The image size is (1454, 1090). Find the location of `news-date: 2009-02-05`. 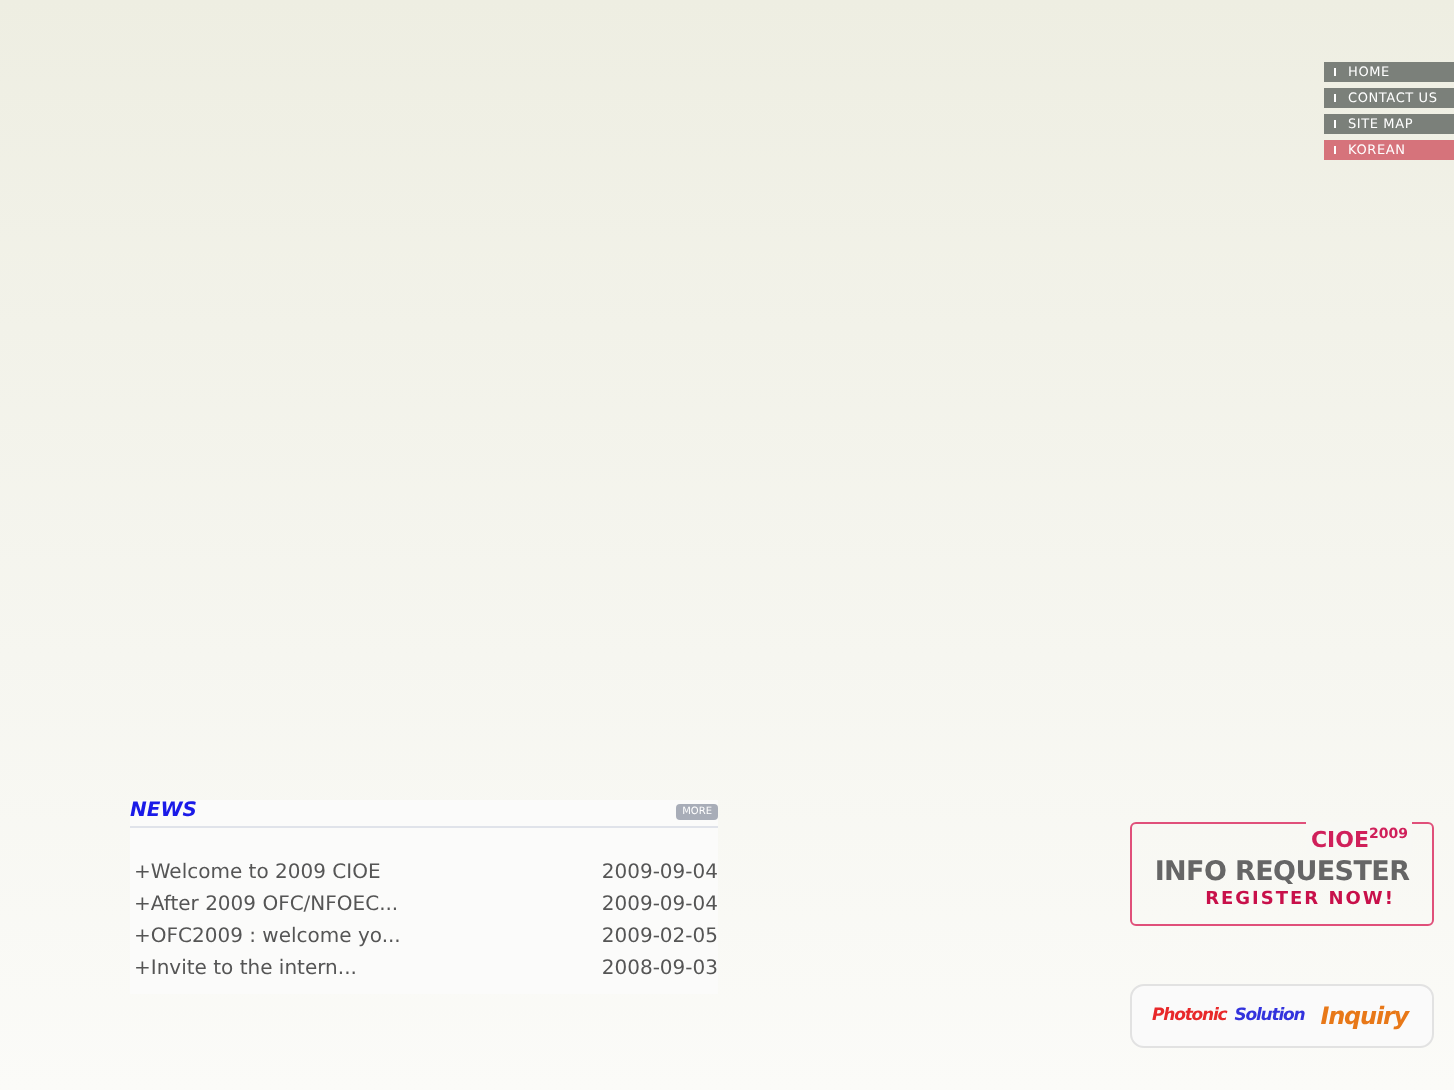

news-date: 2009-02-05 is located at coordinates (659, 936).